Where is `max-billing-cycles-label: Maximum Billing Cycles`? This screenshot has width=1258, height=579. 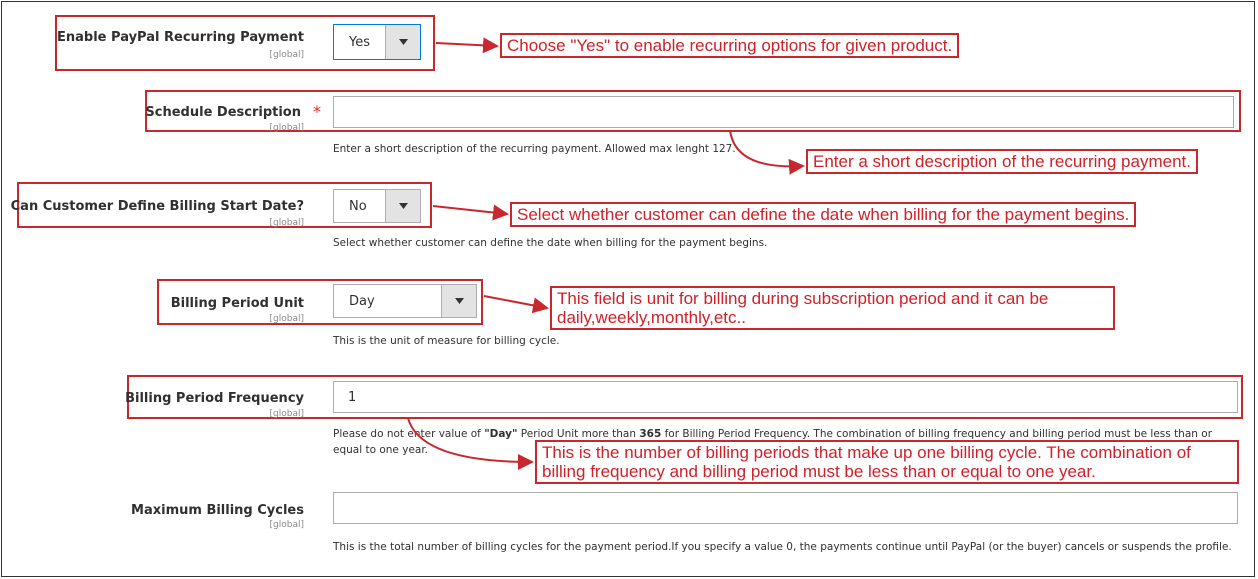
max-billing-cycles-label: Maximum Billing Cycles is located at coordinates (217, 510).